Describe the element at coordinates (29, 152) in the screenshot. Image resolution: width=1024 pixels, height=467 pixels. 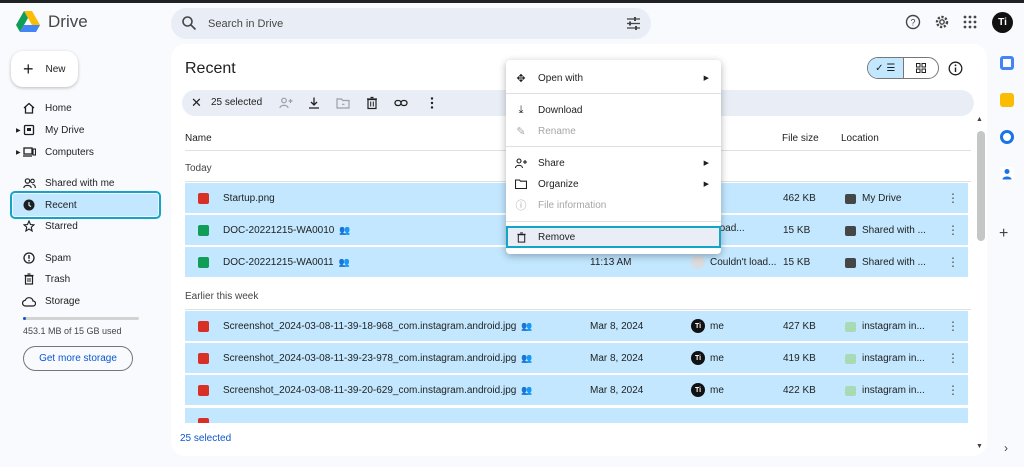
I see `computers-icon` at that location.